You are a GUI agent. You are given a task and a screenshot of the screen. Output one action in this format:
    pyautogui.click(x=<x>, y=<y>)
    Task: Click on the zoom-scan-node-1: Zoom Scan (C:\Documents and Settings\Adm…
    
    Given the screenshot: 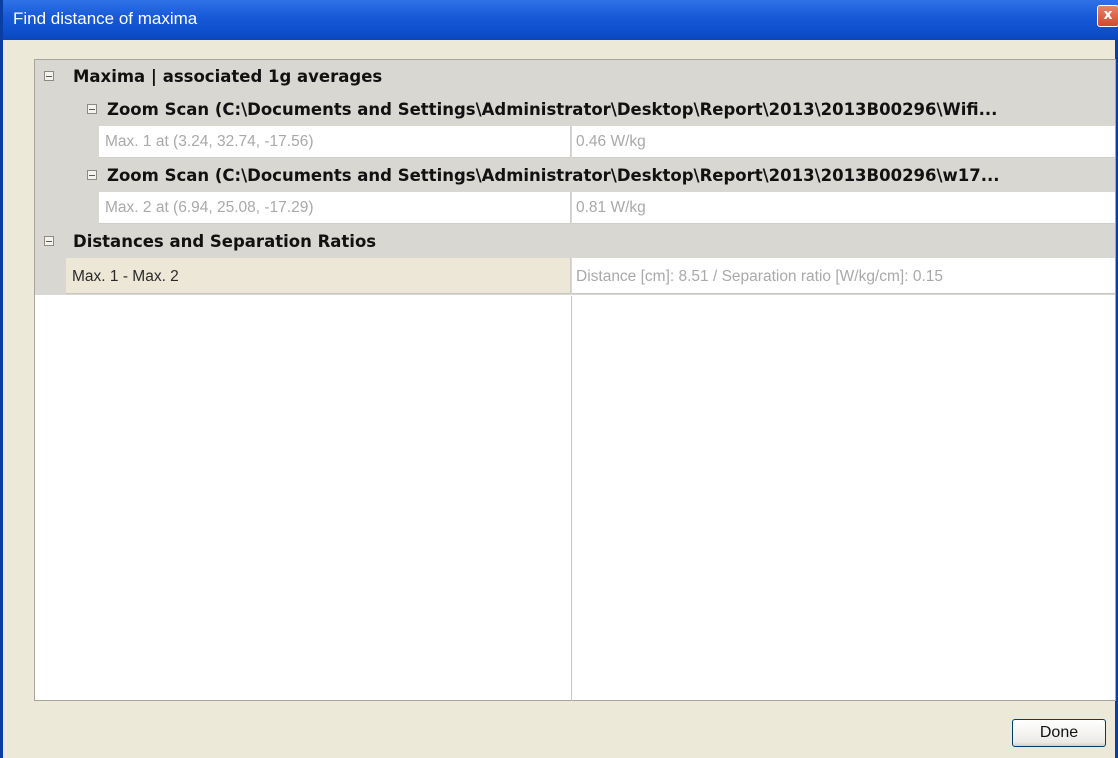 What is the action you would take?
    pyautogui.click(x=575, y=109)
    